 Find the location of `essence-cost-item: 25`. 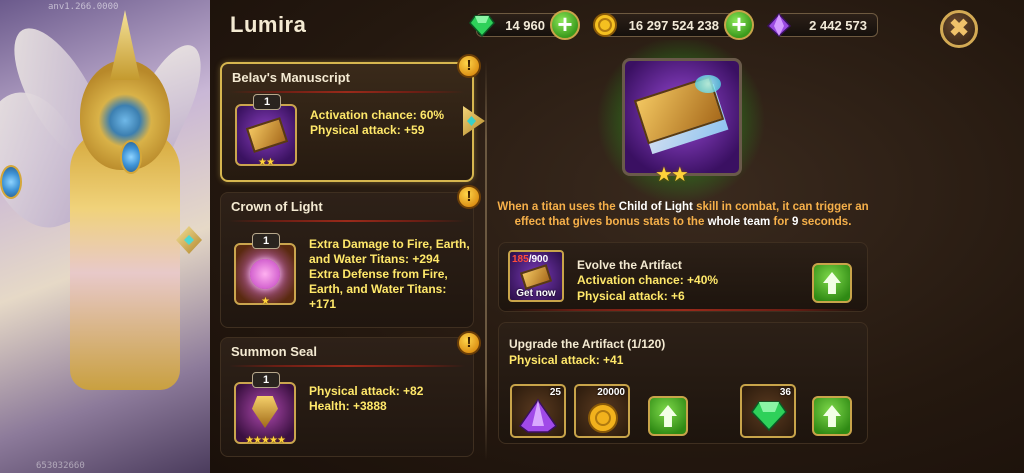

essence-cost-item: 25 is located at coordinates (538, 411).